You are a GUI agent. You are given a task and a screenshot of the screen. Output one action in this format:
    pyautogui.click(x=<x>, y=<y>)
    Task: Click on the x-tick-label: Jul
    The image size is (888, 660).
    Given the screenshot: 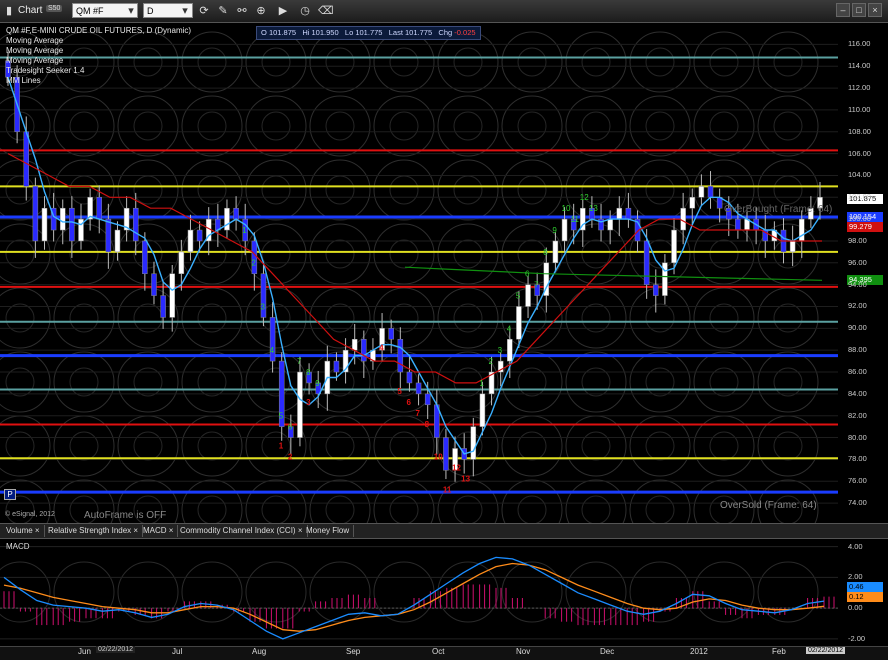 What is the action you would take?
    pyautogui.click(x=177, y=651)
    